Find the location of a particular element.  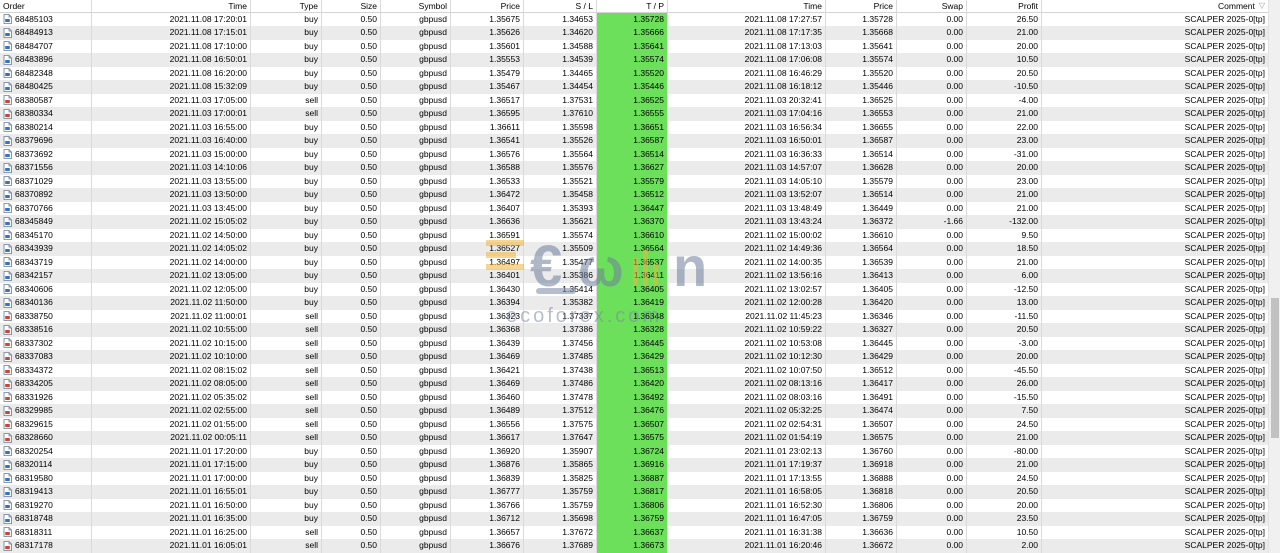

cell-time: 2021.11.03 13:45:00 is located at coordinates (171, 208).